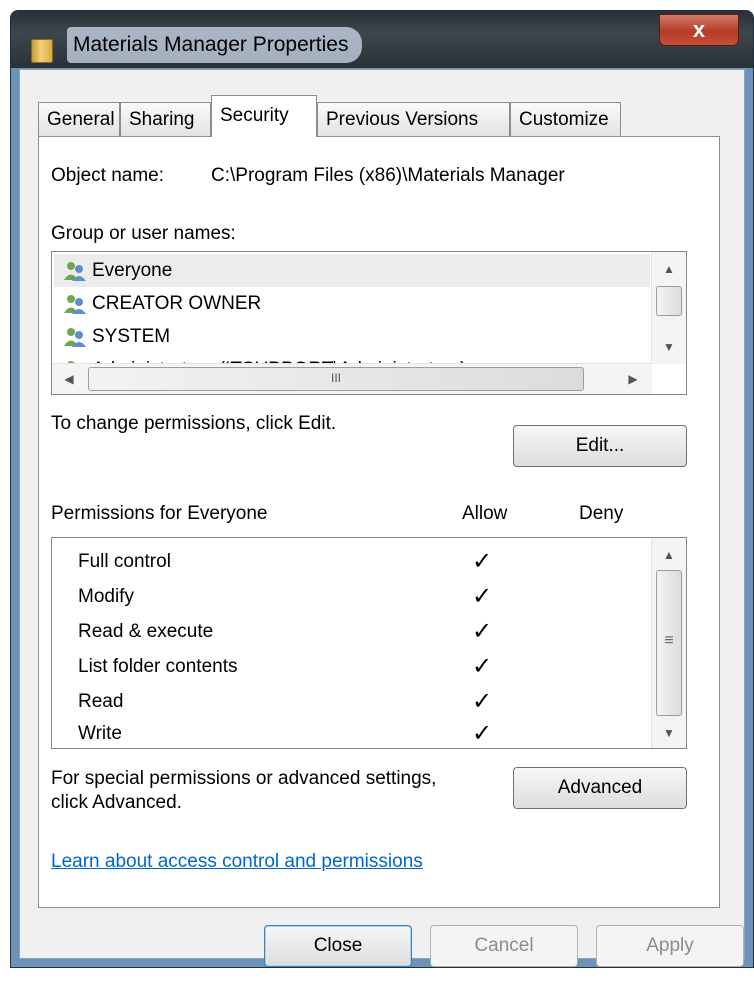 The image size is (754, 981). What do you see at coordinates (336, 379) in the screenshot?
I see `users-horizontal-scroll-thumb: III` at bounding box center [336, 379].